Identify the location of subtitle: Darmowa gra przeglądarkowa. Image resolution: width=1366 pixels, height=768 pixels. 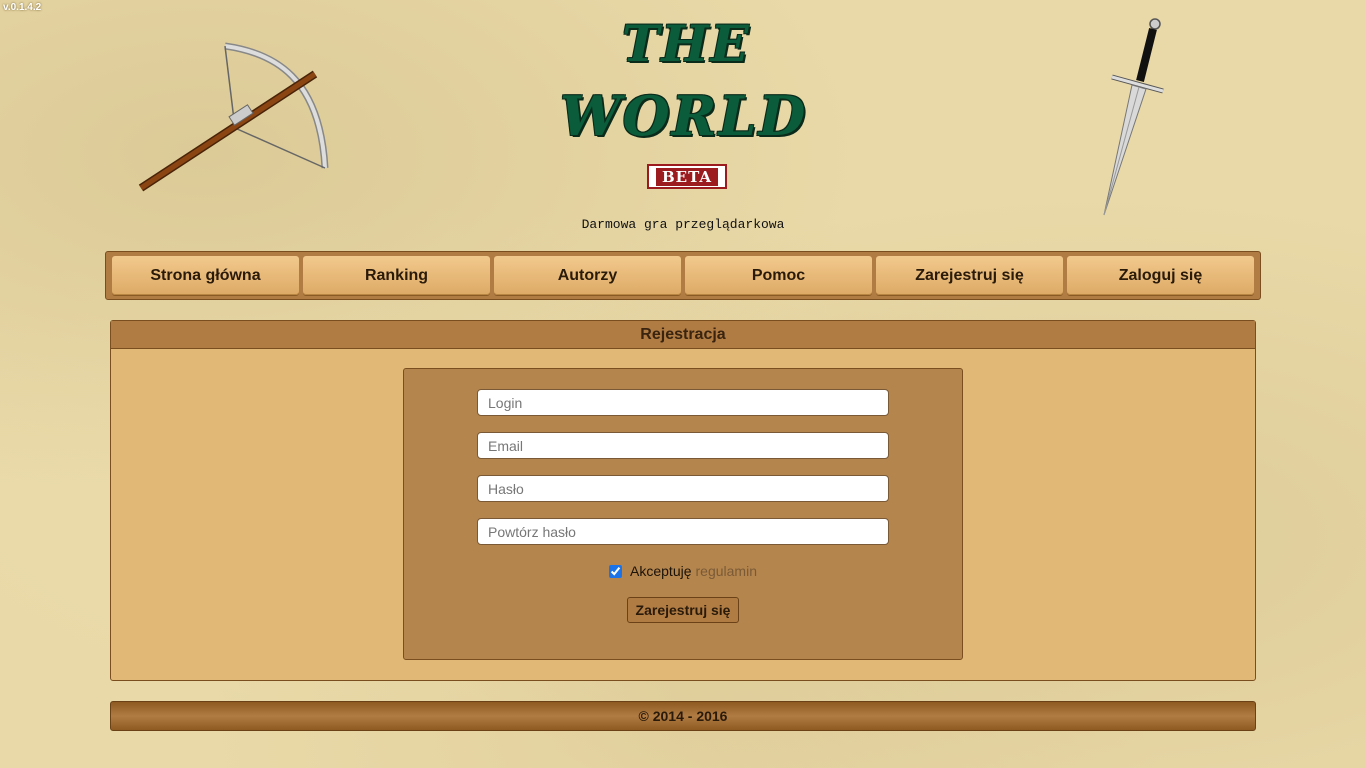
(683, 224).